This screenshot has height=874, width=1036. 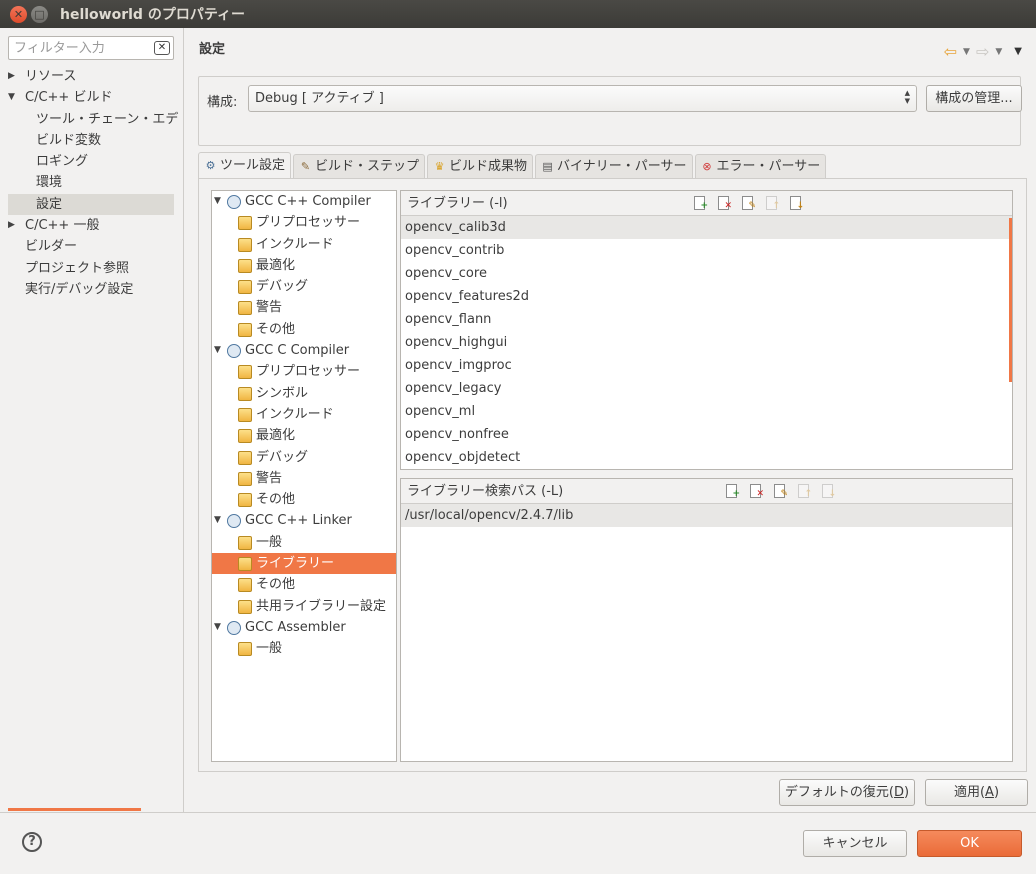 I want to click on tool-tree-option: シンボル, so click(x=304, y=393).